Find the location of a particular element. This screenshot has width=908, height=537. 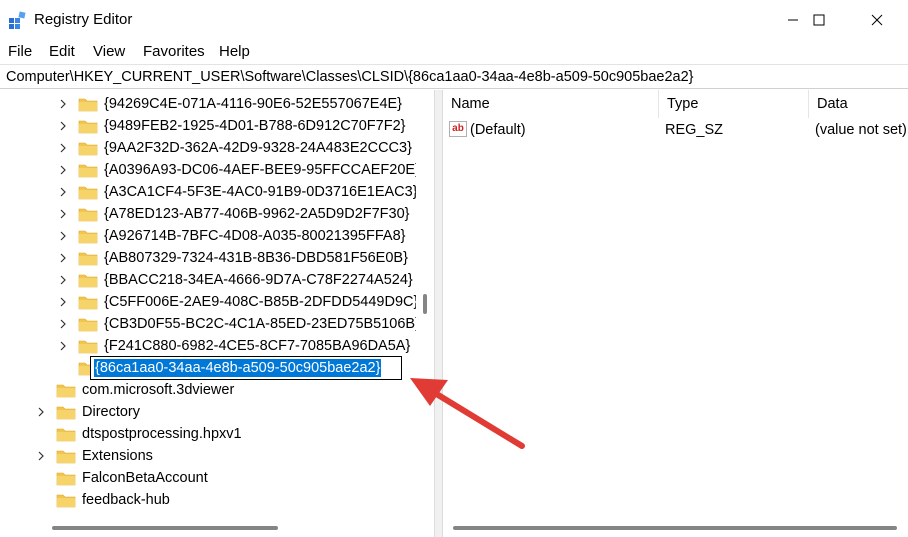

tree-item-clsid: {A3CA1CF4-5F3E-4AC0-91B9-0D3716E1EAC3} is located at coordinates (238, 192).